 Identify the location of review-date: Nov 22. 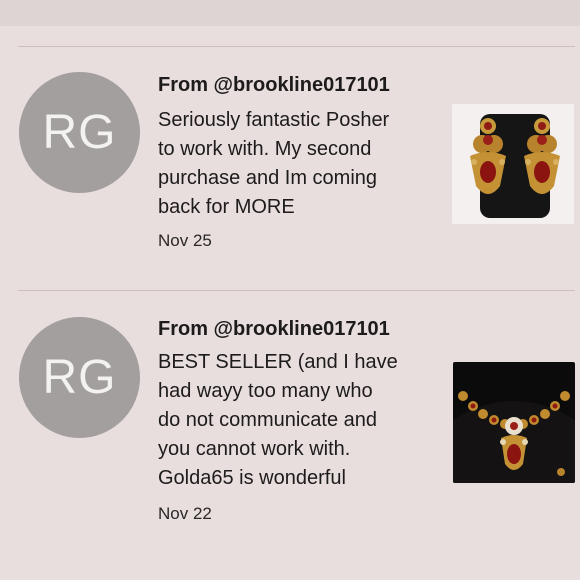
(185, 513).